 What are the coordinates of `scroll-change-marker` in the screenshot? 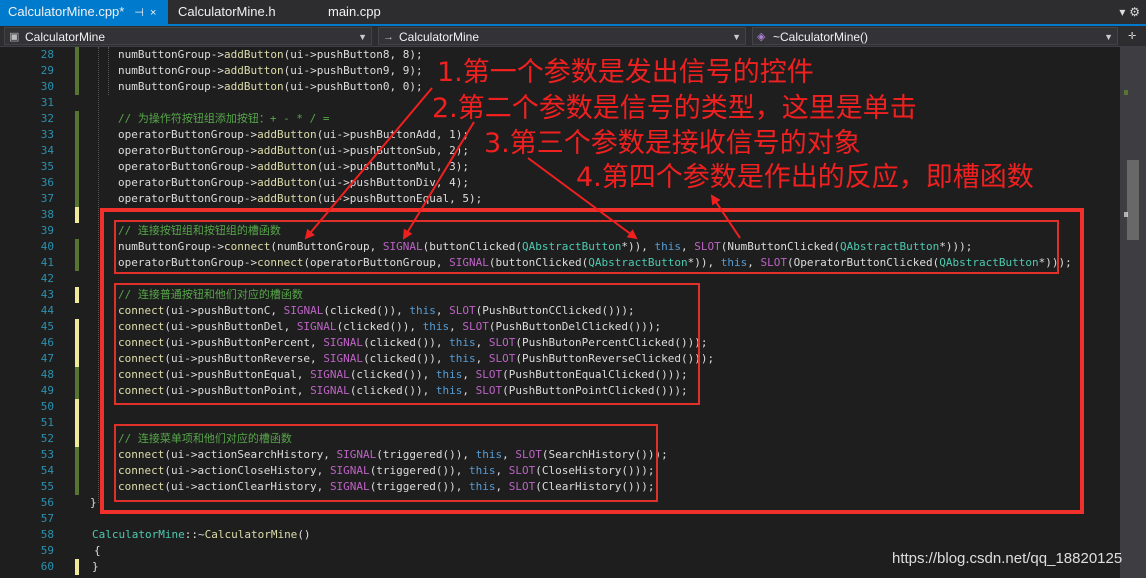 It's located at (1126, 92).